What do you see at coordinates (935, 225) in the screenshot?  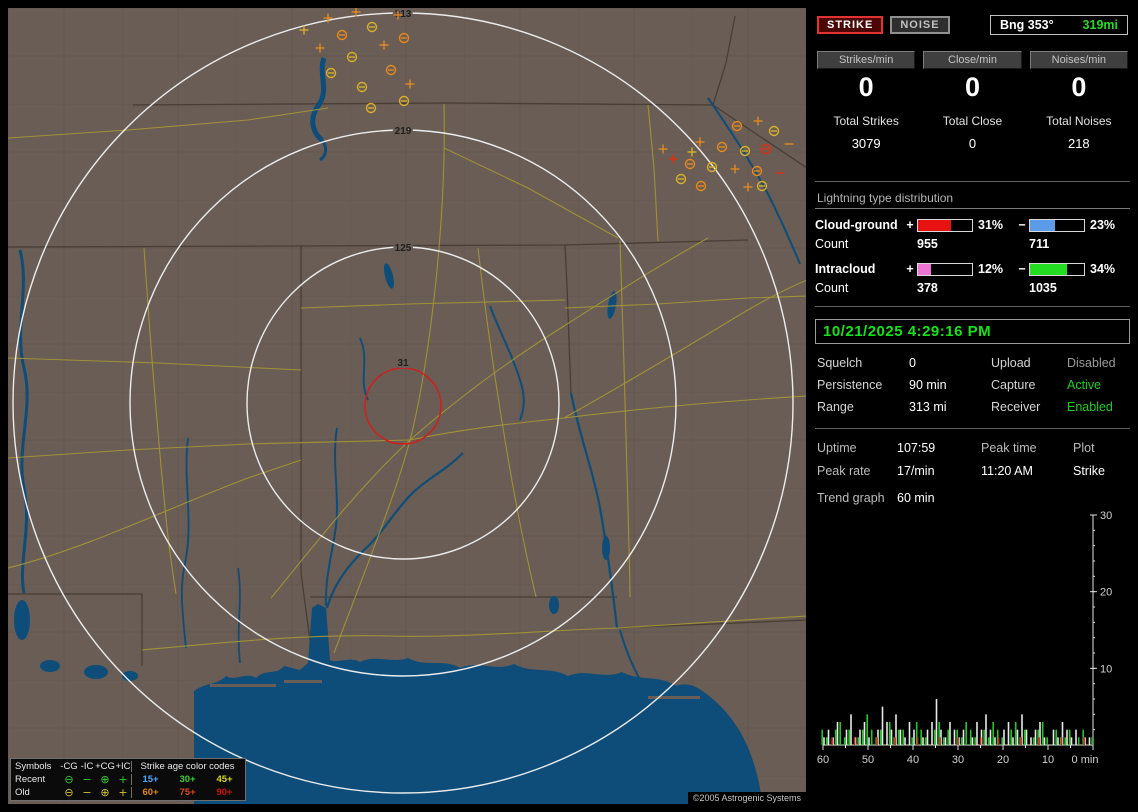 I see `cg-pos-bar-fill` at bounding box center [935, 225].